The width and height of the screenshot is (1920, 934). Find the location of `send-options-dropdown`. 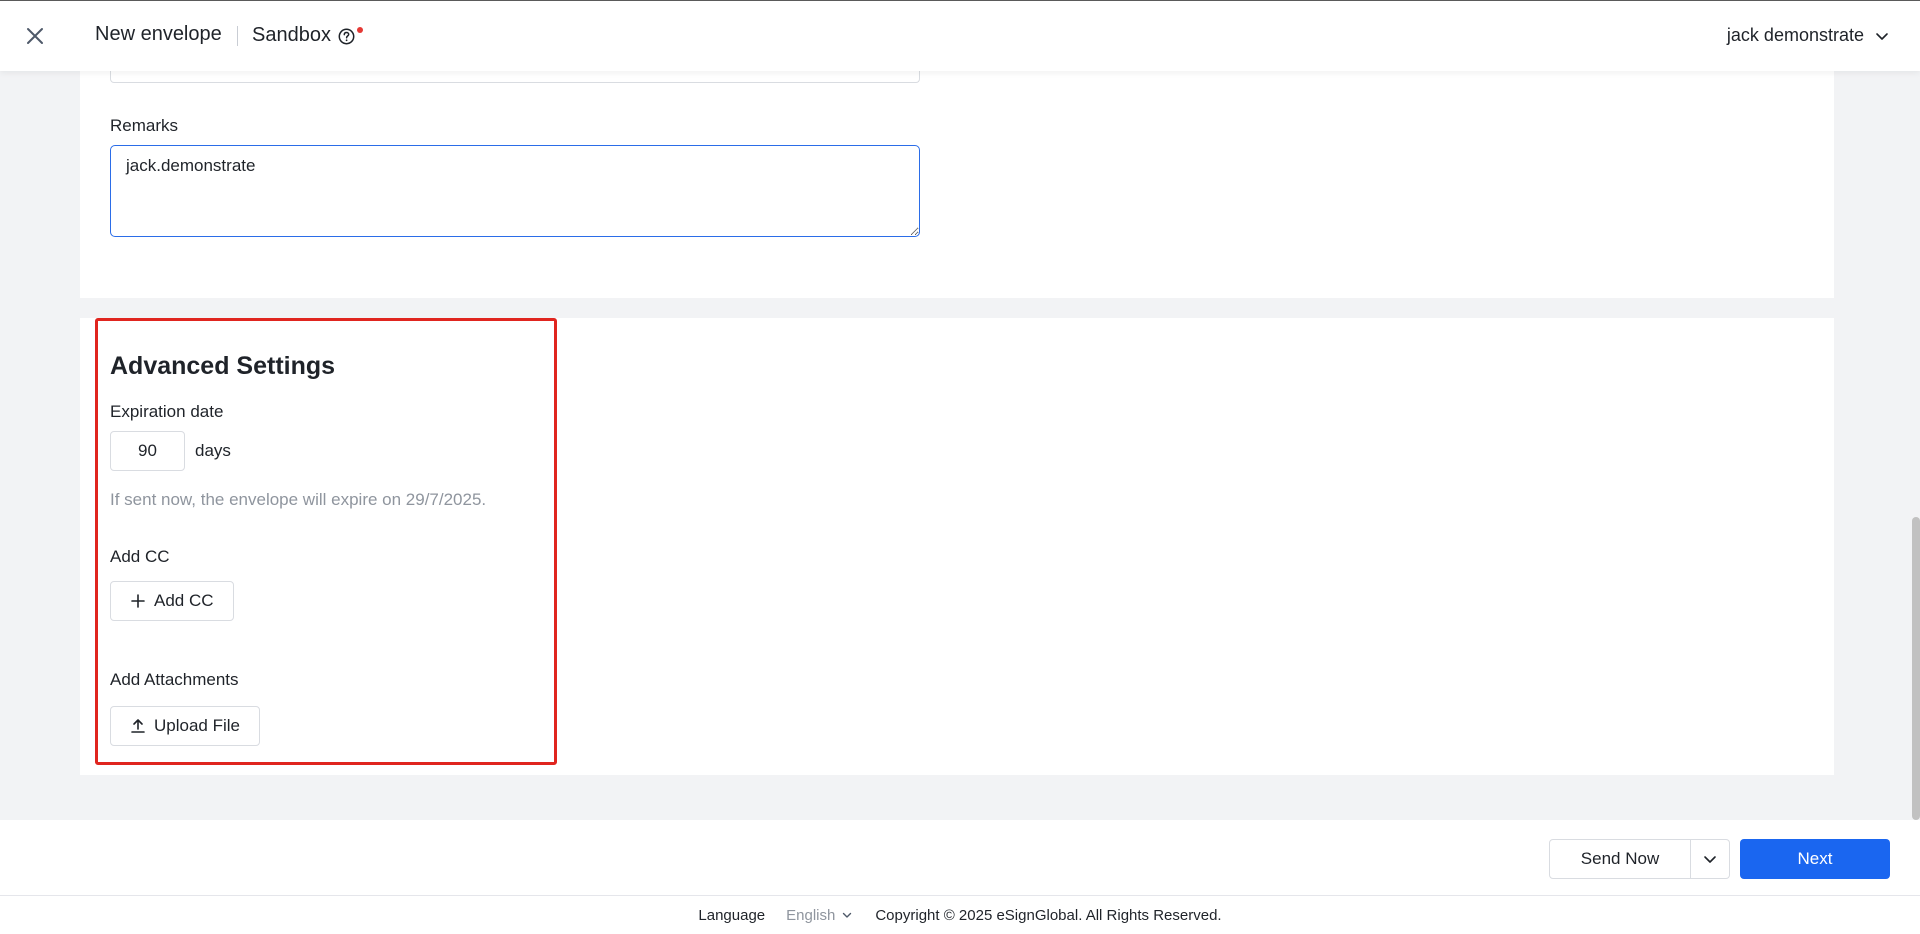

send-options-dropdown is located at coordinates (1710, 859).